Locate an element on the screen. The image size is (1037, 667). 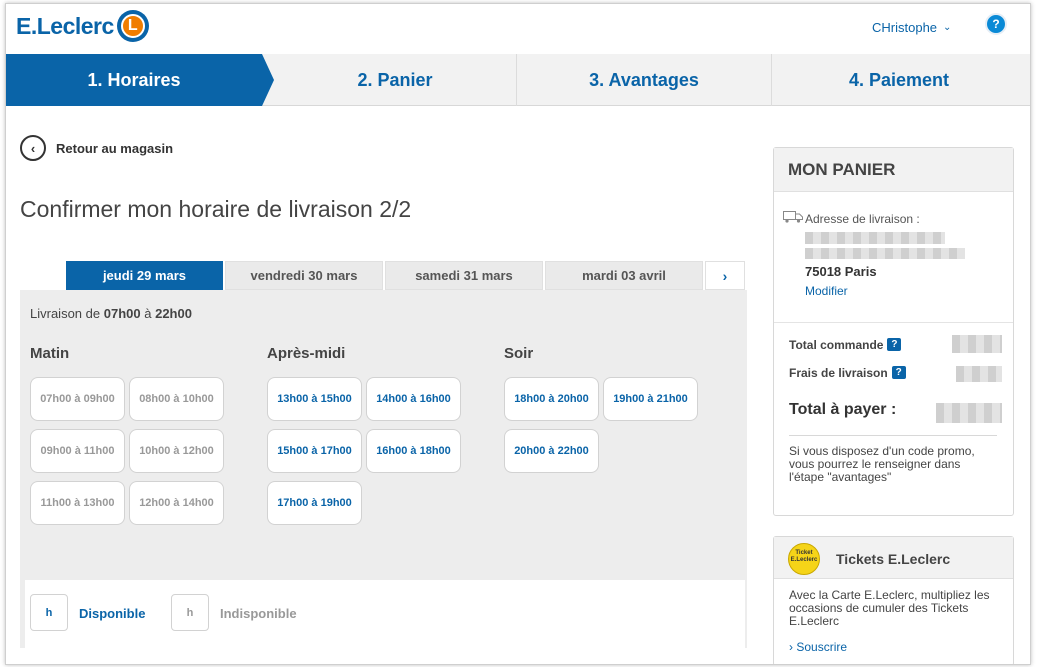
time-slot: 20h00 à 22h00 is located at coordinates (551, 451).